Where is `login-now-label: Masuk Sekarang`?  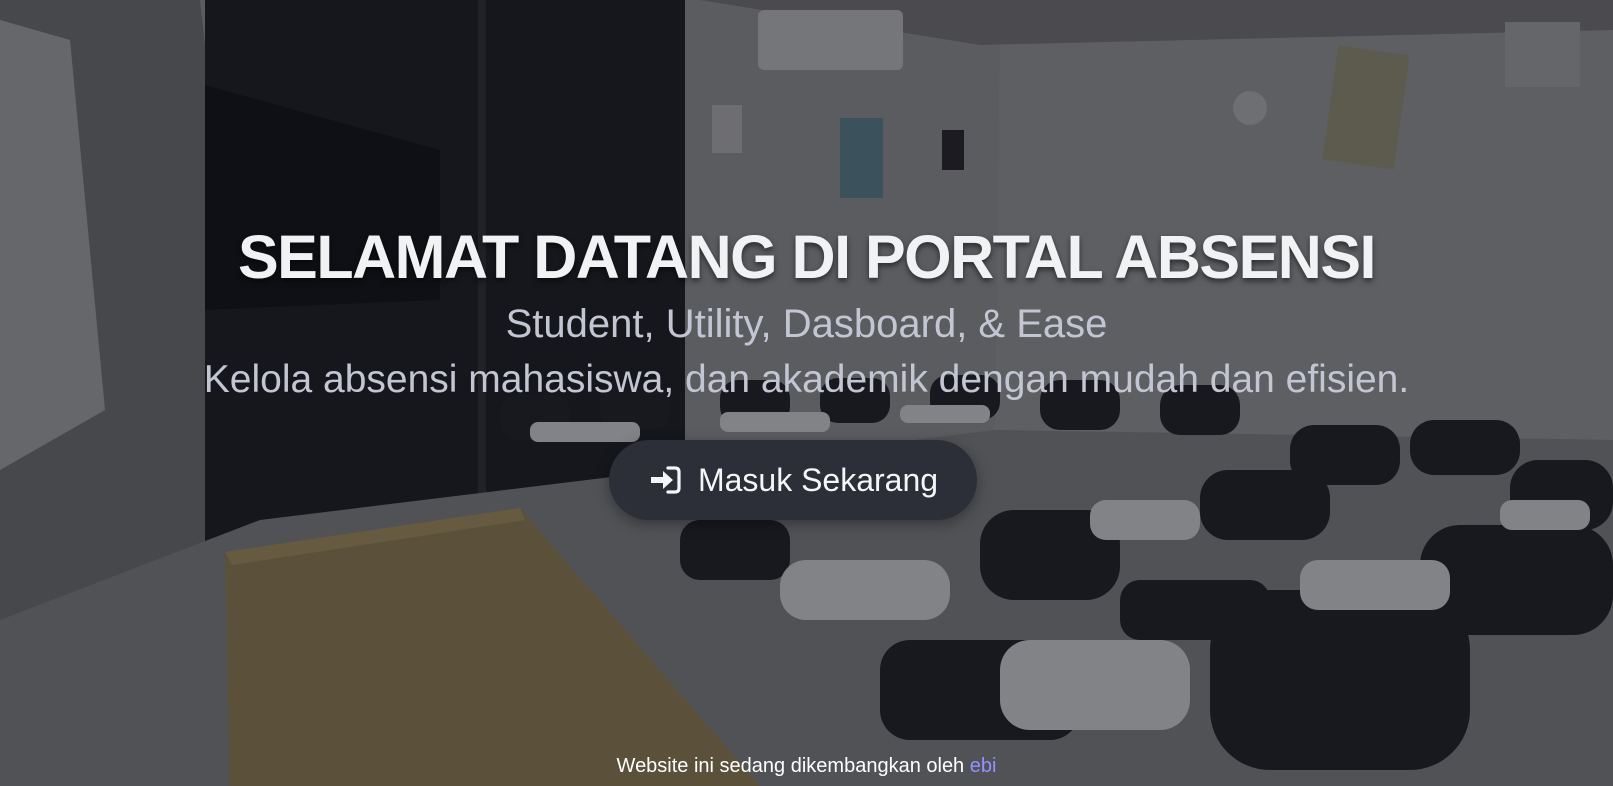 login-now-label: Masuk Sekarang is located at coordinates (818, 479).